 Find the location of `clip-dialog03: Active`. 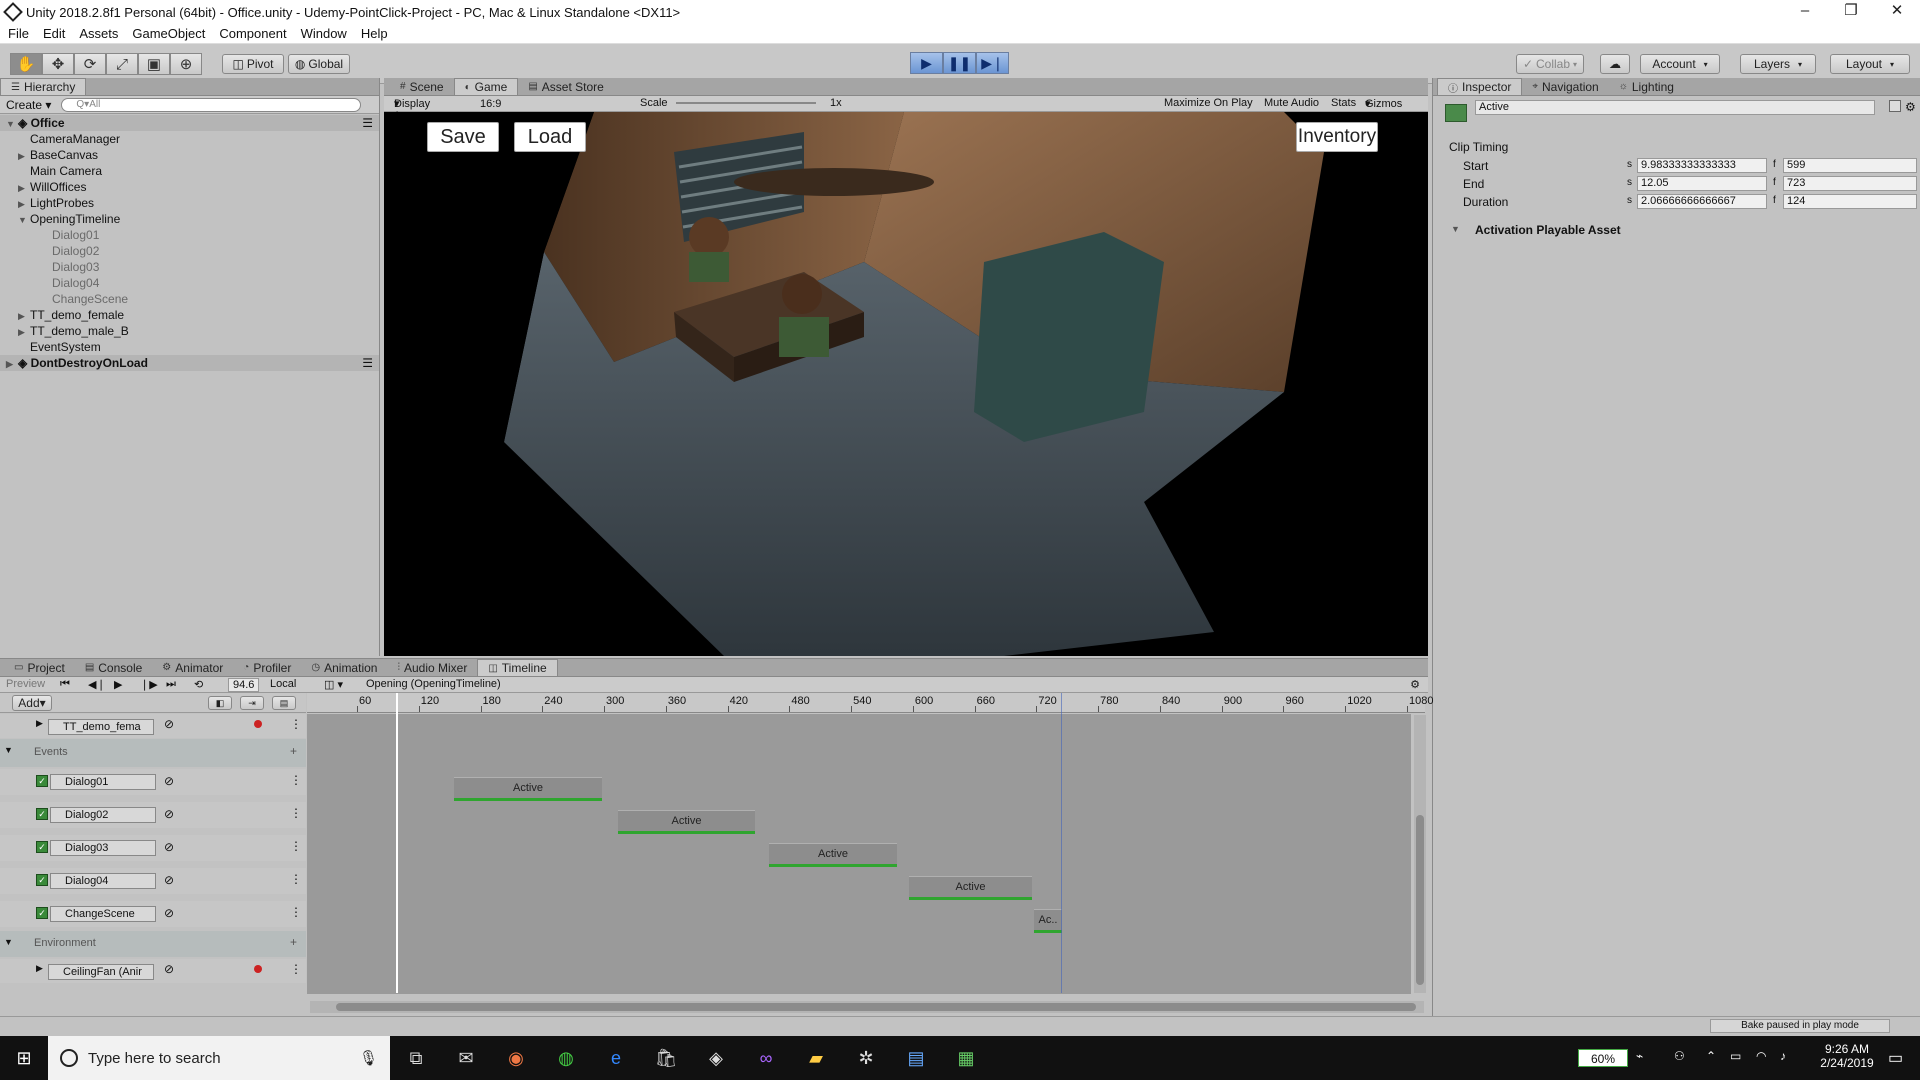

clip-dialog03: Active is located at coordinates (833, 855).